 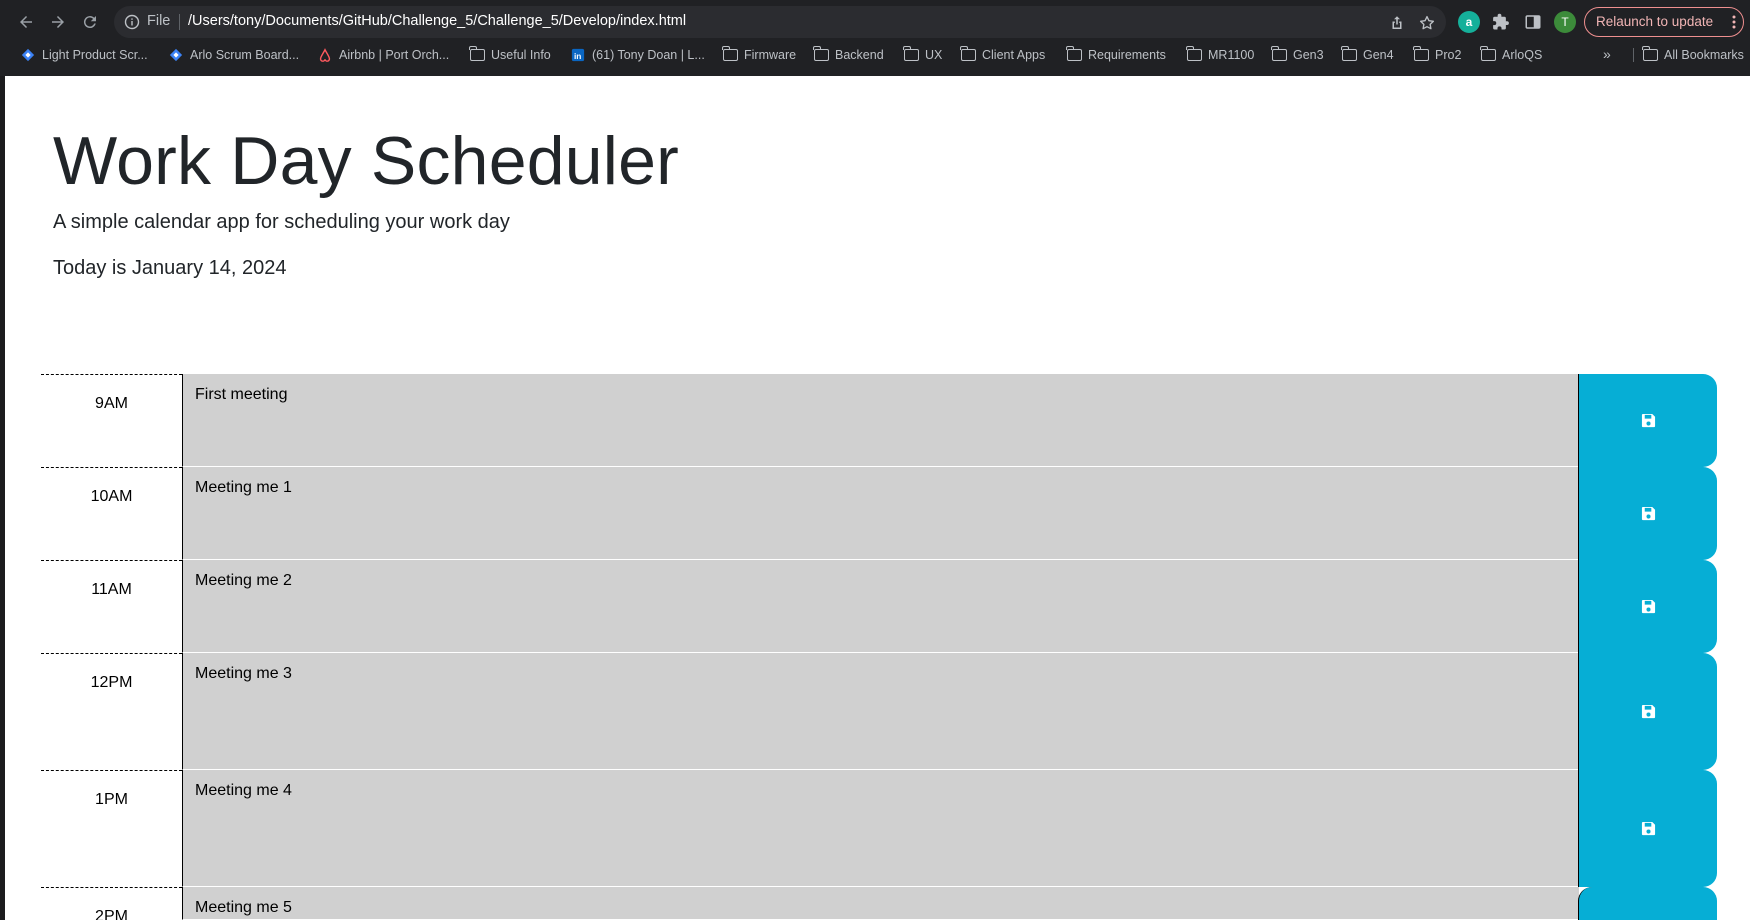 I want to click on back-button, so click(x=26, y=22).